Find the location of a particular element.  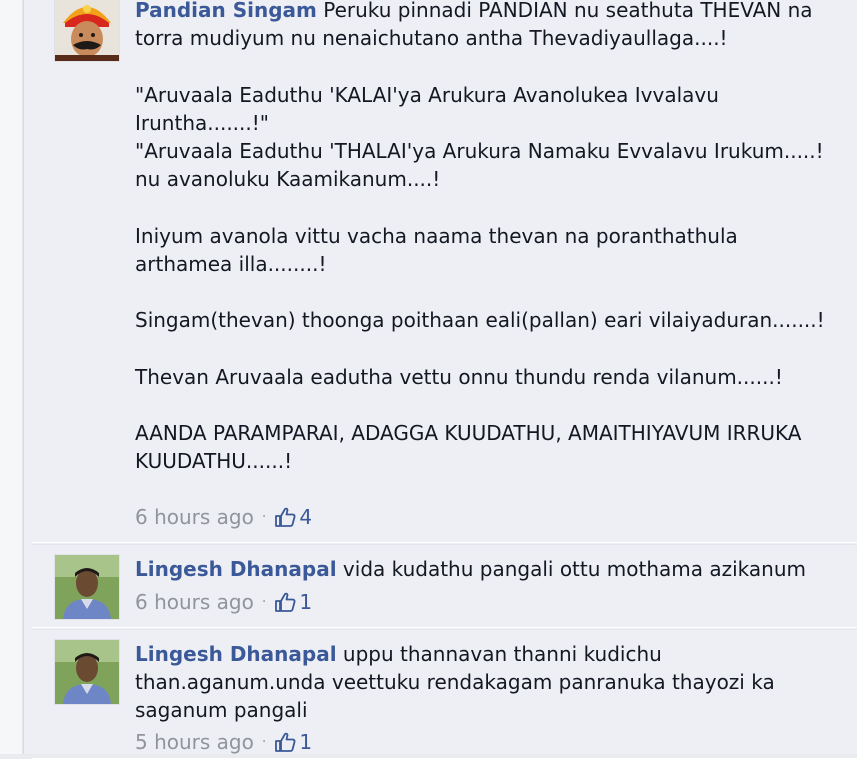

page-left-gutter is located at coordinates (11, 377).